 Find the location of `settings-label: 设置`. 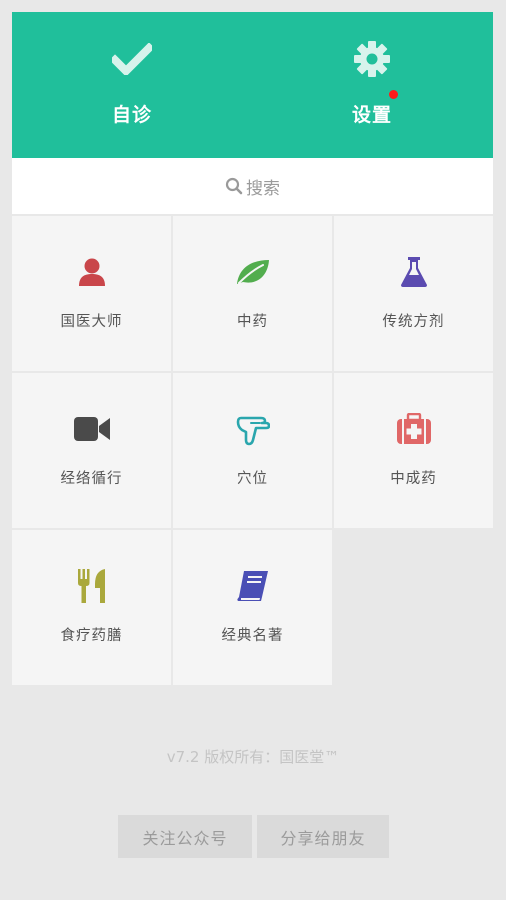

settings-label: 设置 is located at coordinates (371, 115).